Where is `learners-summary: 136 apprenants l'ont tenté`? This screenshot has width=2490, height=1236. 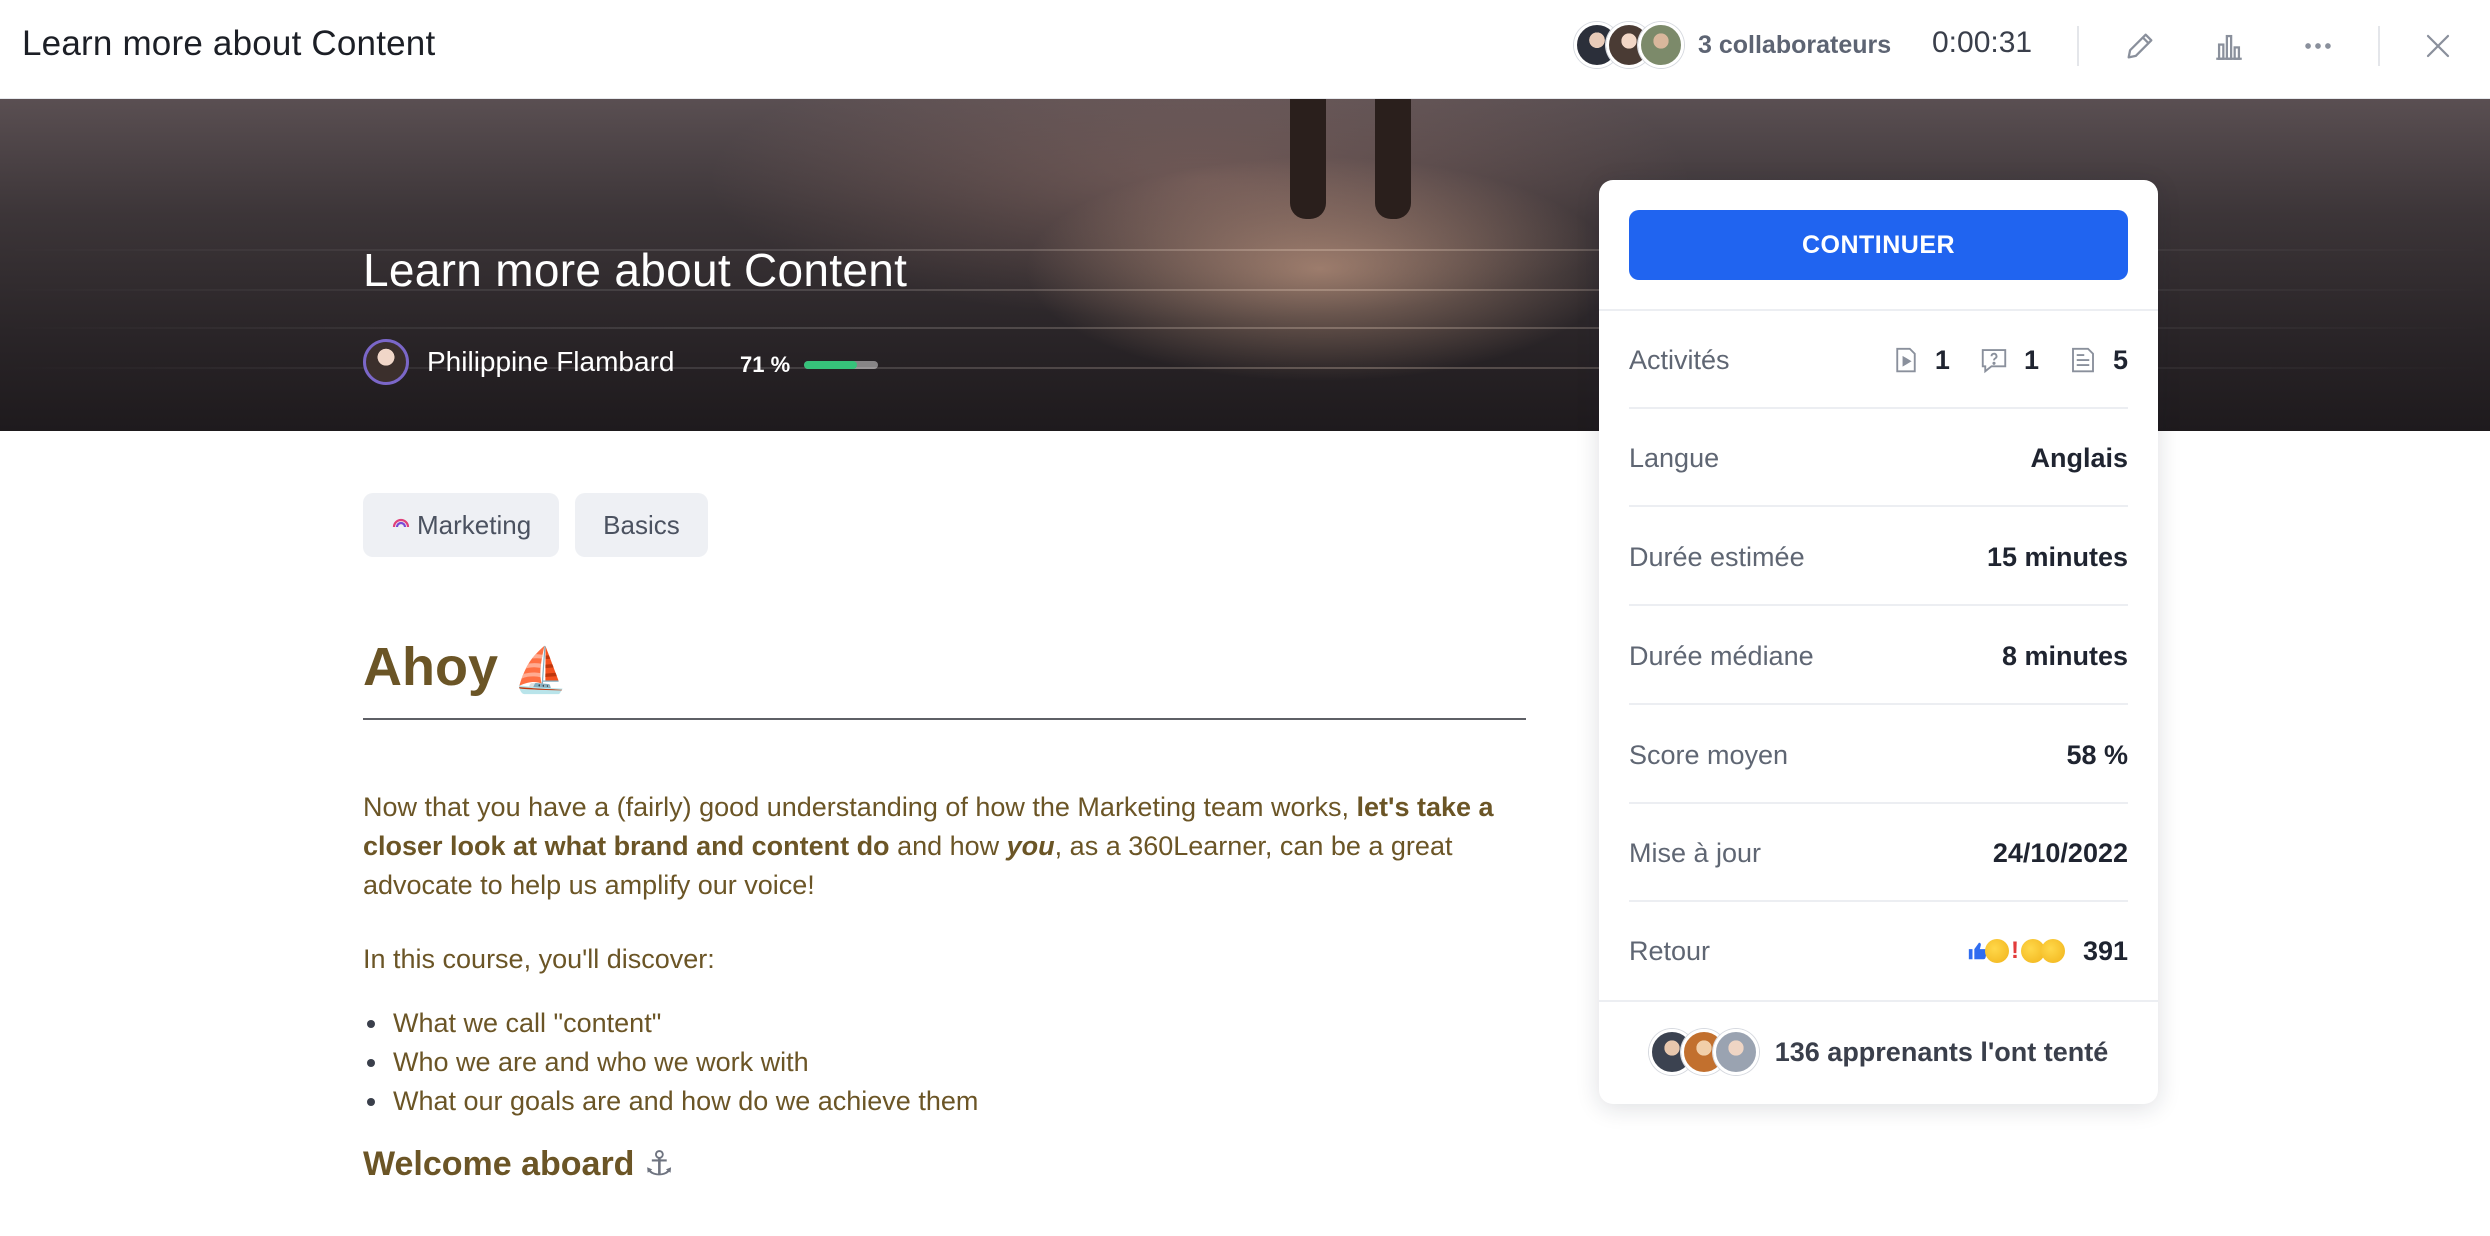
learners-summary: 136 apprenants l'ont tenté is located at coordinates (1878, 1052).